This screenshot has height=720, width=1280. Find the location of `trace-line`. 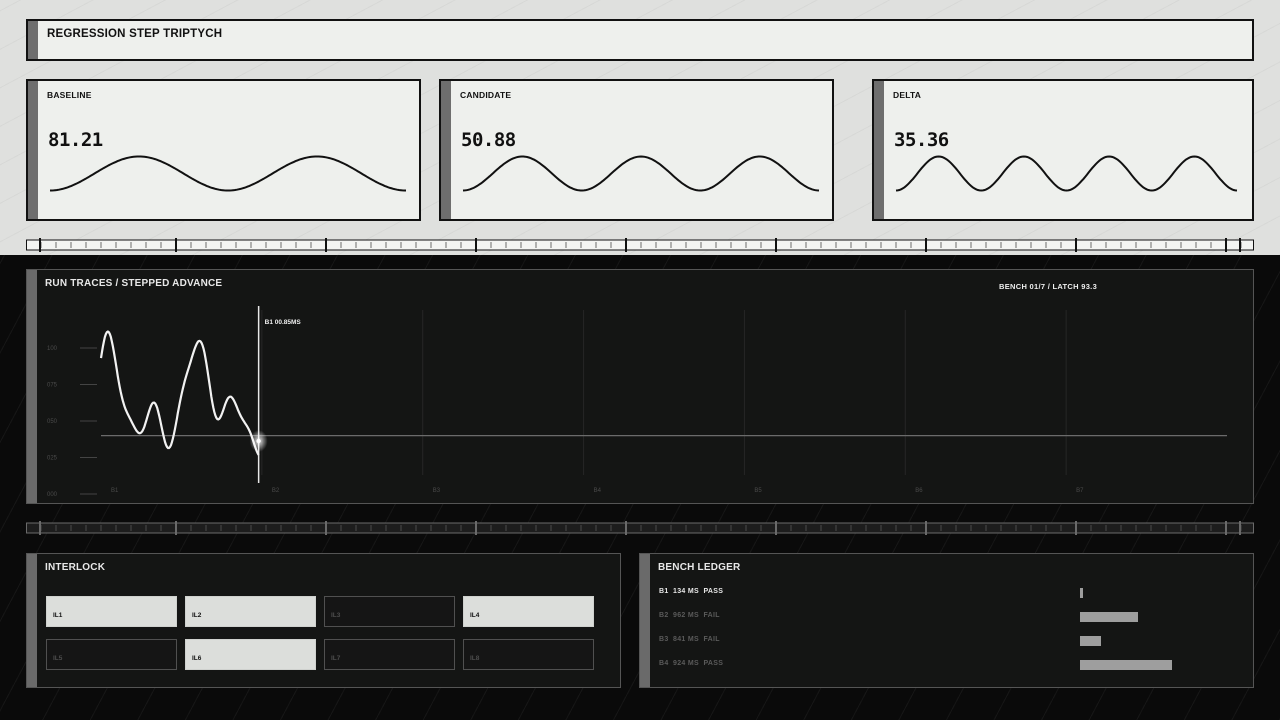

trace-line is located at coordinates (179, 393).